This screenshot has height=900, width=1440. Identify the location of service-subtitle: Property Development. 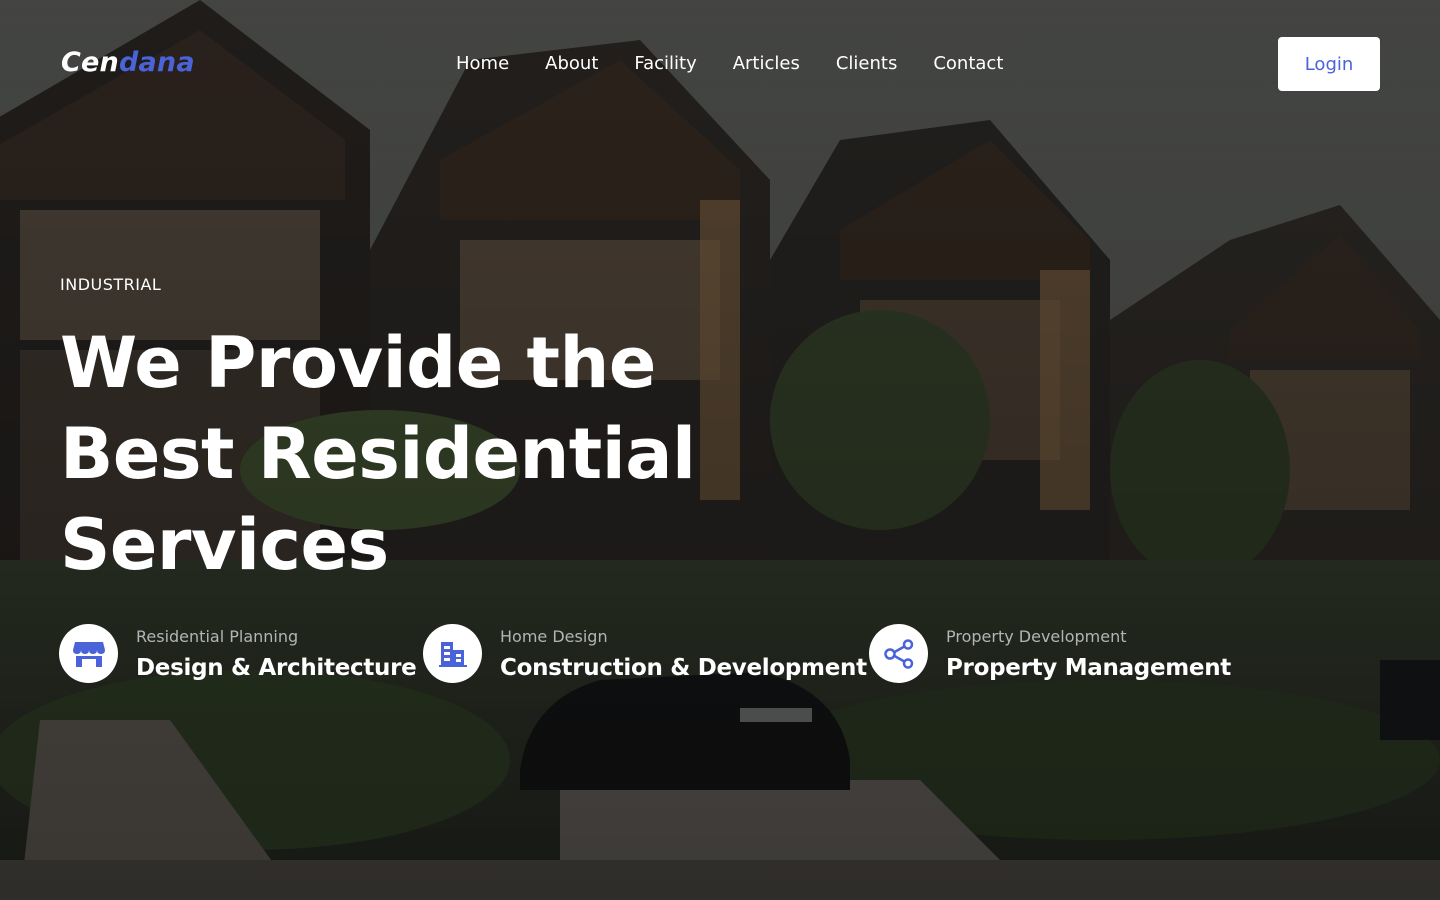
(1036, 636).